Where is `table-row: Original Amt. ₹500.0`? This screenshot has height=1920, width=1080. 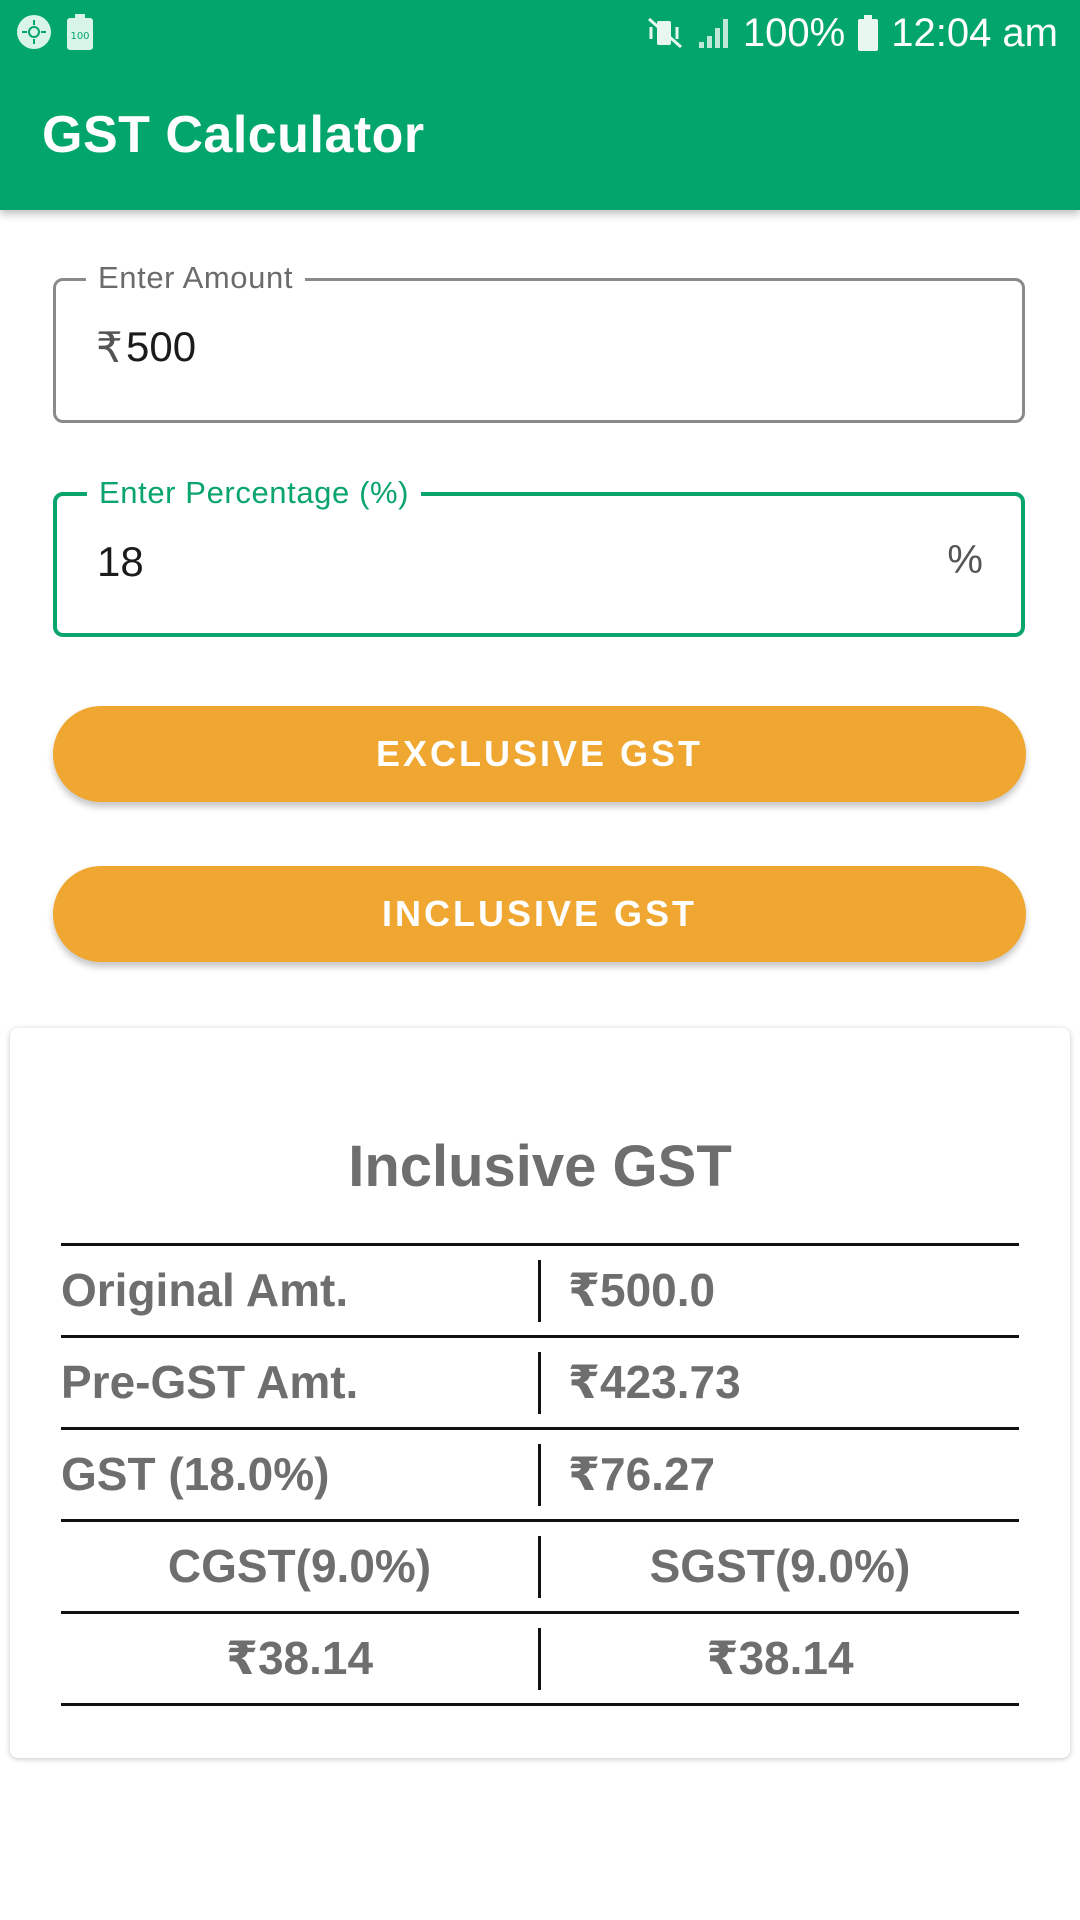 table-row: Original Amt. ₹500.0 is located at coordinates (540, 1290).